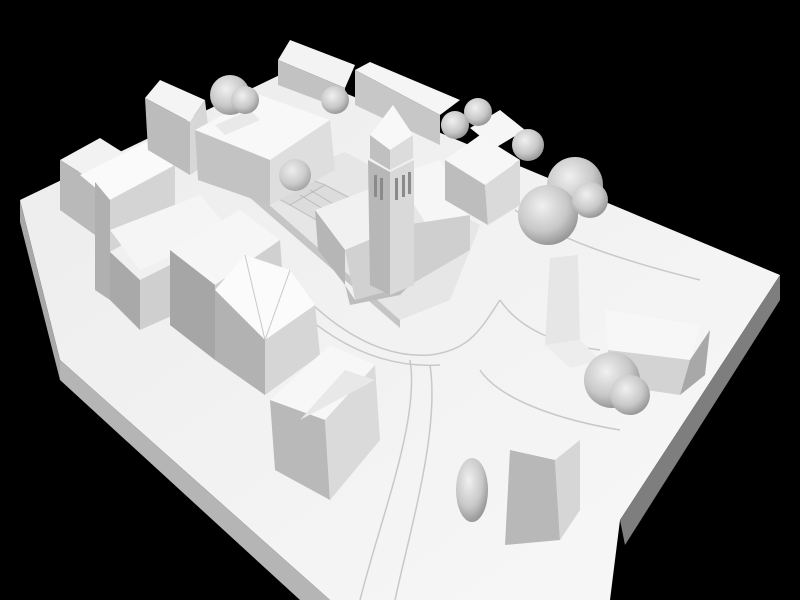 The image size is (800, 600). What do you see at coordinates (335, 100) in the screenshot?
I see `tree-top-mid` at bounding box center [335, 100].